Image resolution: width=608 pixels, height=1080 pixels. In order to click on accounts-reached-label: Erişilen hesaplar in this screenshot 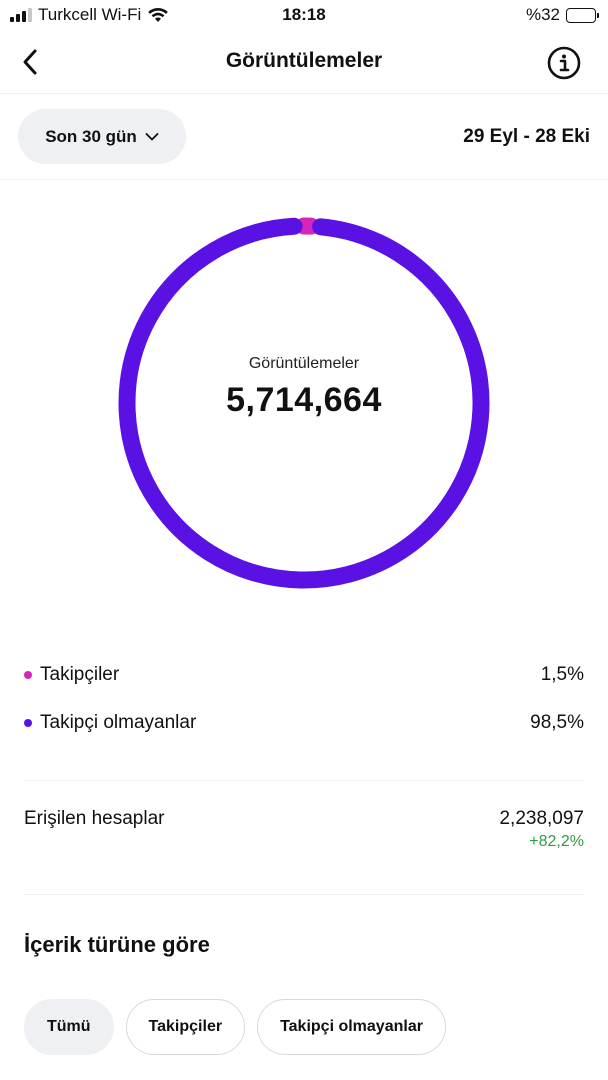, I will do `click(94, 818)`.